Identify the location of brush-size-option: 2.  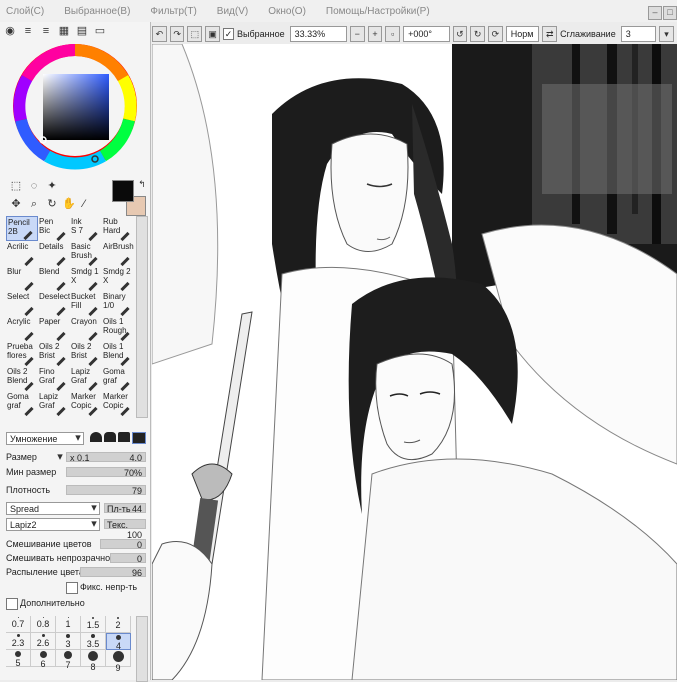
(118, 624).